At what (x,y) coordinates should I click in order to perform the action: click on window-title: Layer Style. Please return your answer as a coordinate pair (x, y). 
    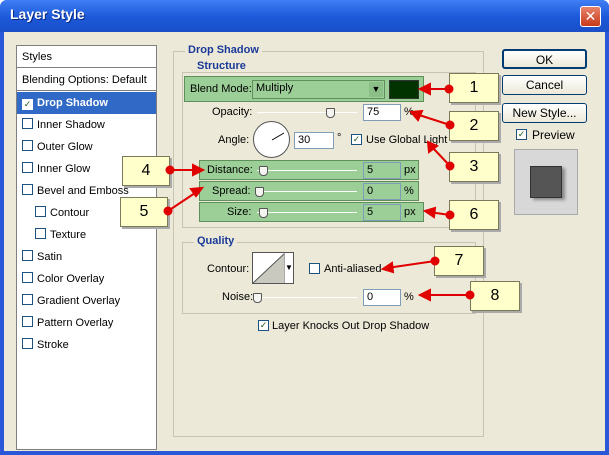
    Looking at the image, I should click on (47, 14).